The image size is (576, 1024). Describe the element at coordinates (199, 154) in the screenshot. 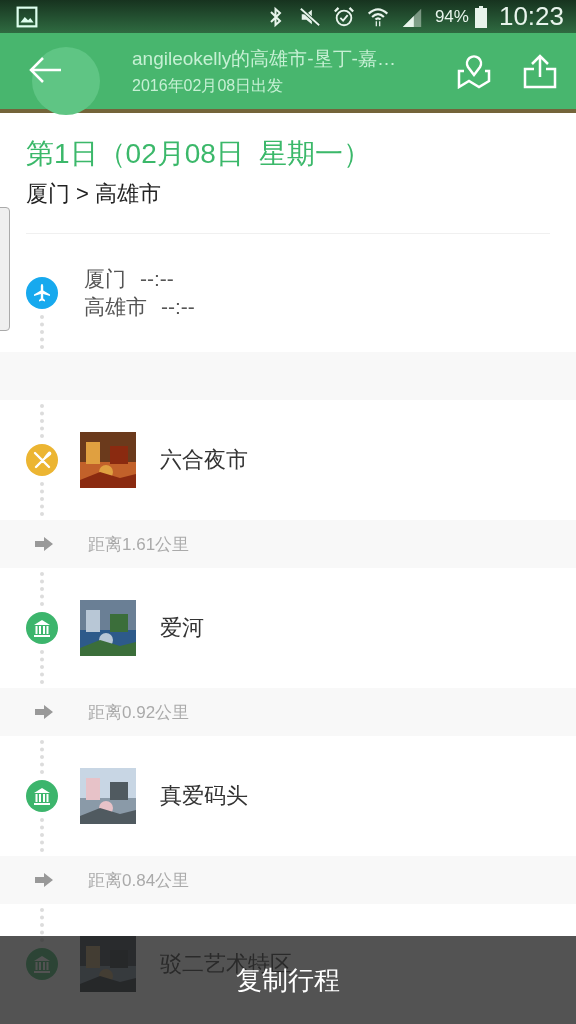

I see `day-heading: 第1日（02月08日 星期一）` at that location.